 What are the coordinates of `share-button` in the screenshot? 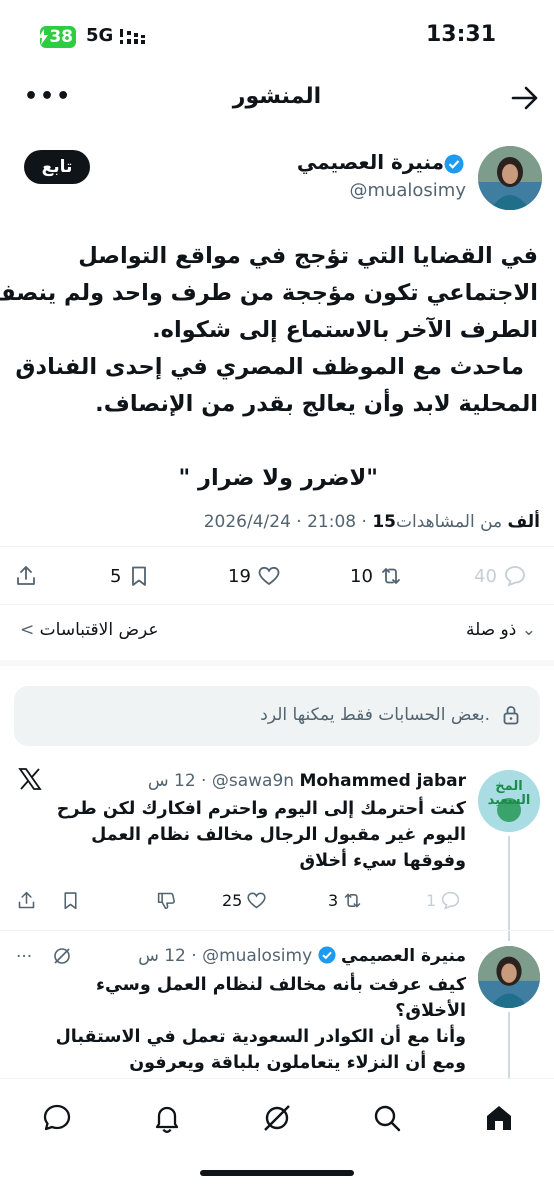 It's located at (26, 576).